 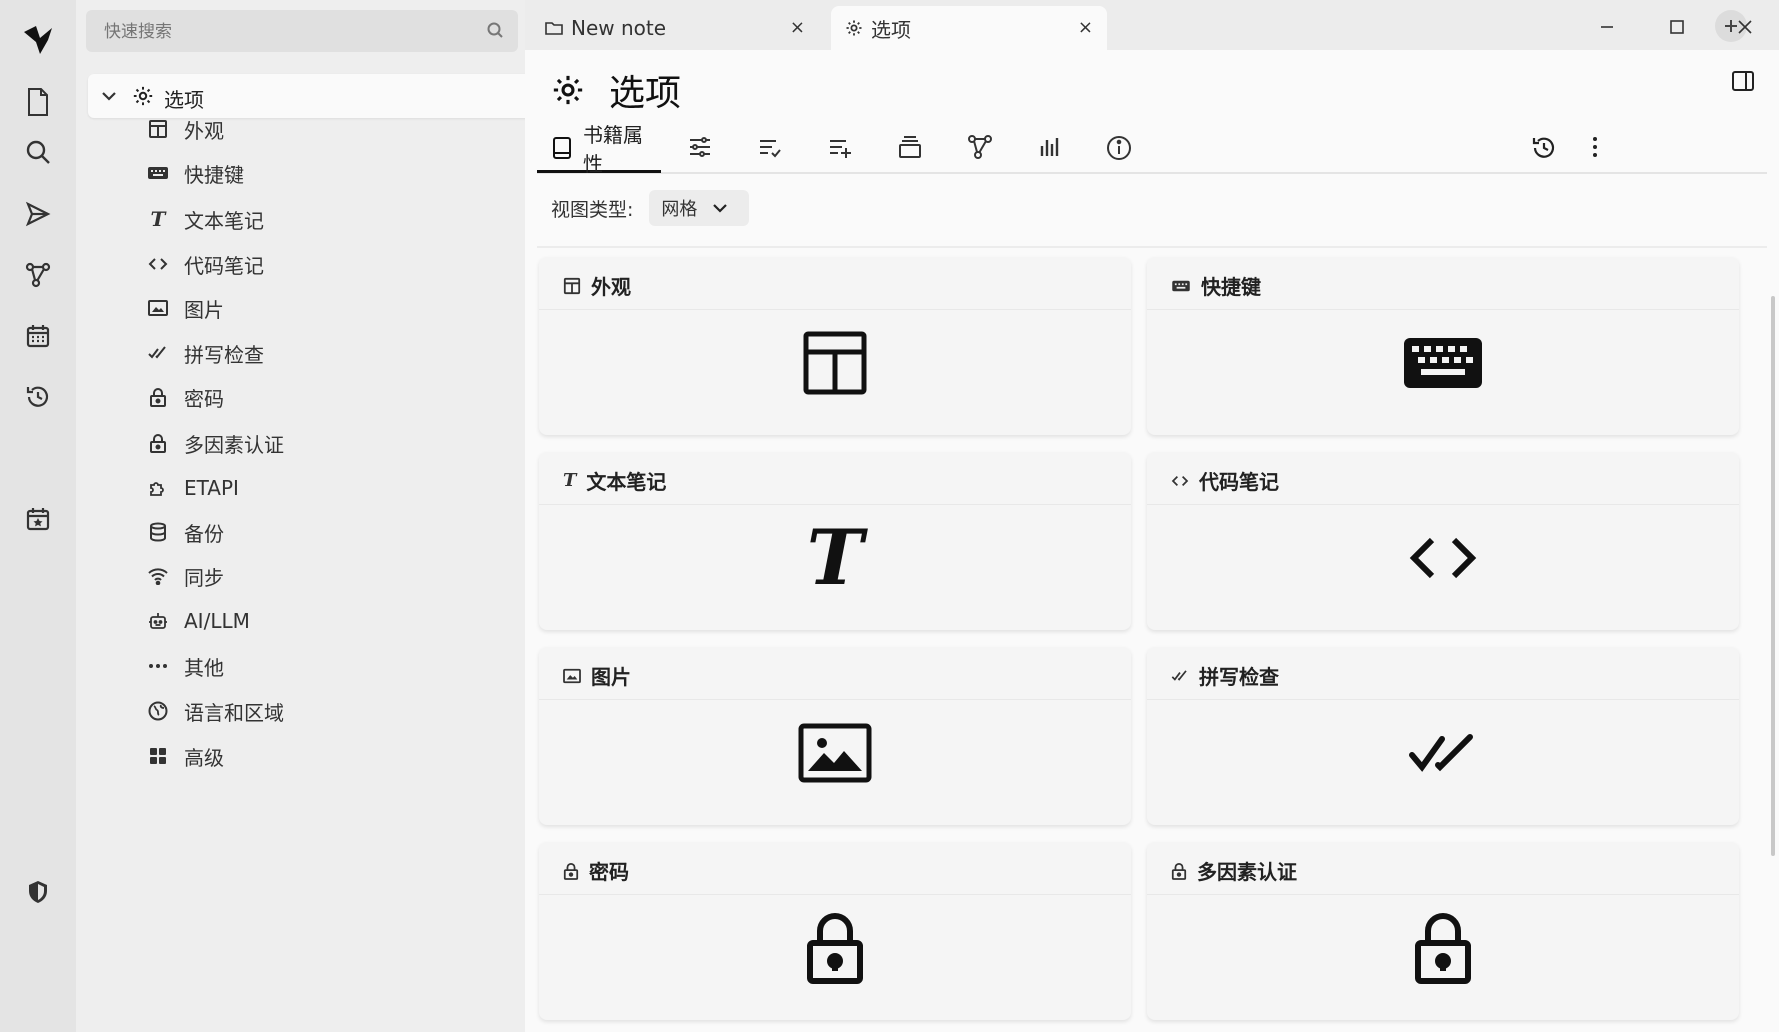 I want to click on card-title: 快捷键, so click(x=1231, y=287).